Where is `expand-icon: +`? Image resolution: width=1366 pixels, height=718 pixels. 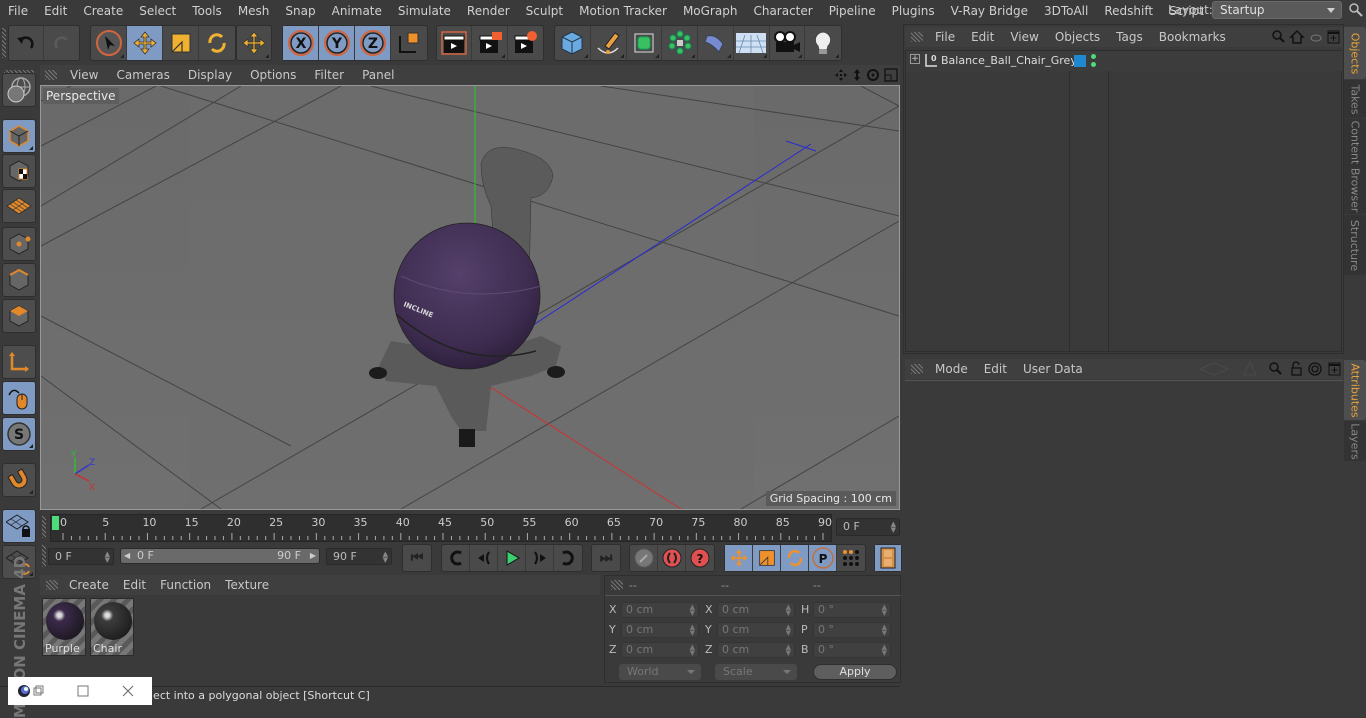
expand-icon: + is located at coordinates (915, 59).